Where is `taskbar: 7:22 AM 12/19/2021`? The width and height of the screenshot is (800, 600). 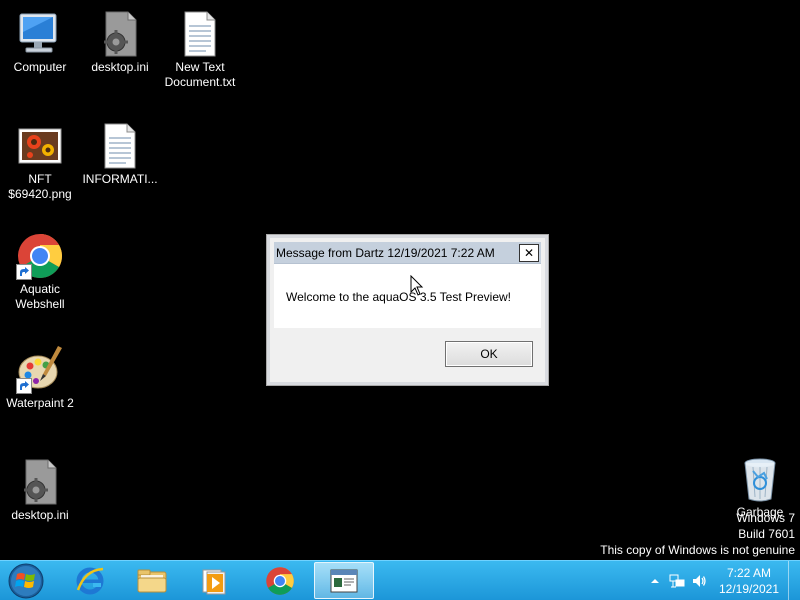
taskbar: 7:22 AM 12/19/2021 is located at coordinates (400, 580).